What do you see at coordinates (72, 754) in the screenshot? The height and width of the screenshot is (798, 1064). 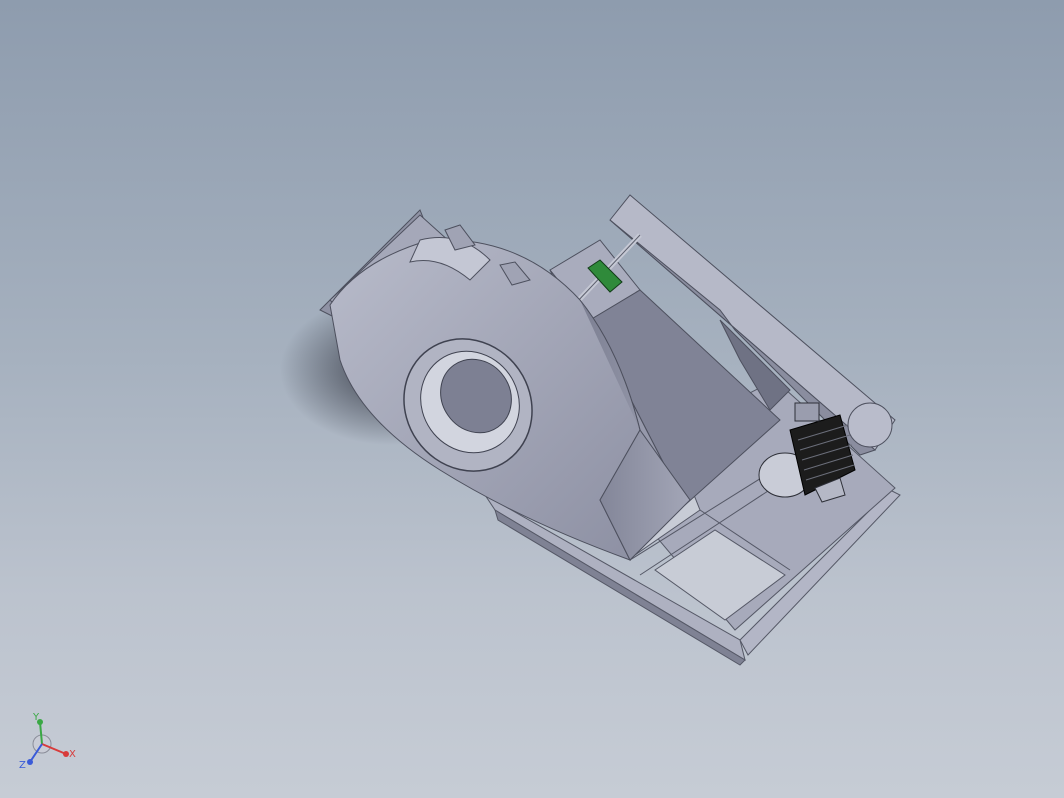 I see `triad-x-label: X` at bounding box center [72, 754].